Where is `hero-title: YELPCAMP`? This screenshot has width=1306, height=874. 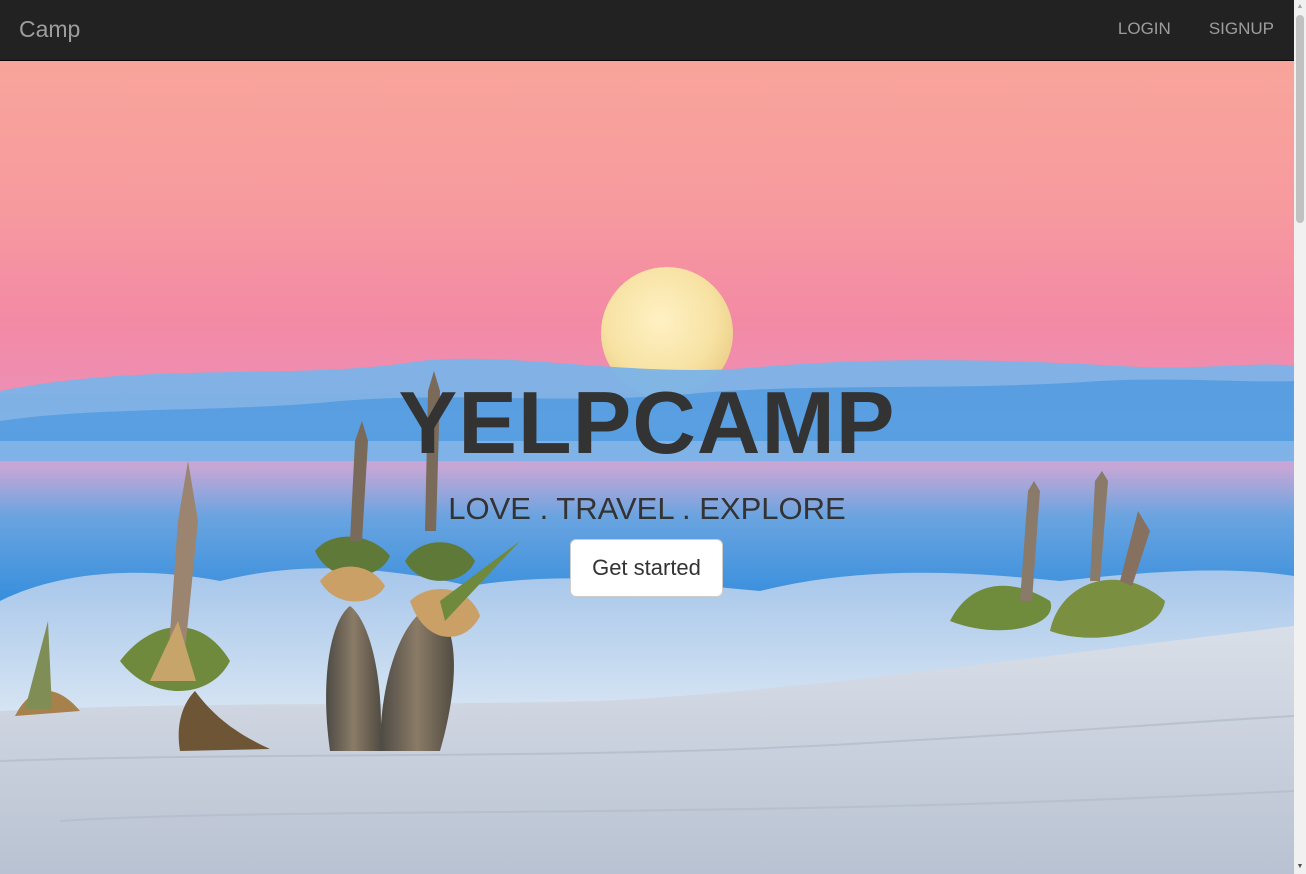 hero-title: YELPCAMP is located at coordinates (647, 422).